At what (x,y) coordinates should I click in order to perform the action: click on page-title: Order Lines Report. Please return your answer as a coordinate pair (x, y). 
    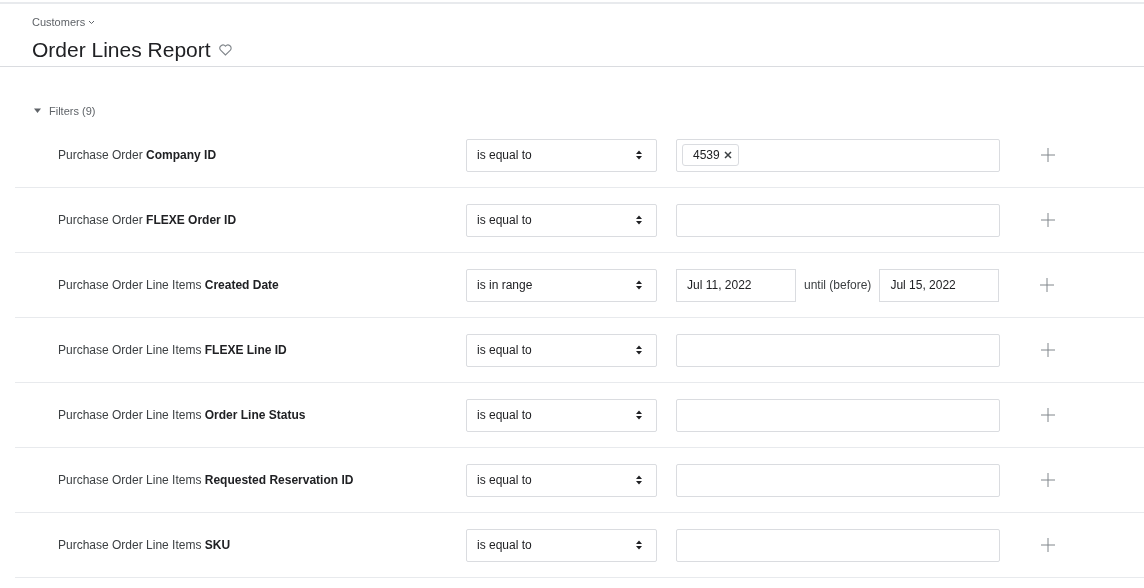
    Looking at the image, I should click on (121, 50).